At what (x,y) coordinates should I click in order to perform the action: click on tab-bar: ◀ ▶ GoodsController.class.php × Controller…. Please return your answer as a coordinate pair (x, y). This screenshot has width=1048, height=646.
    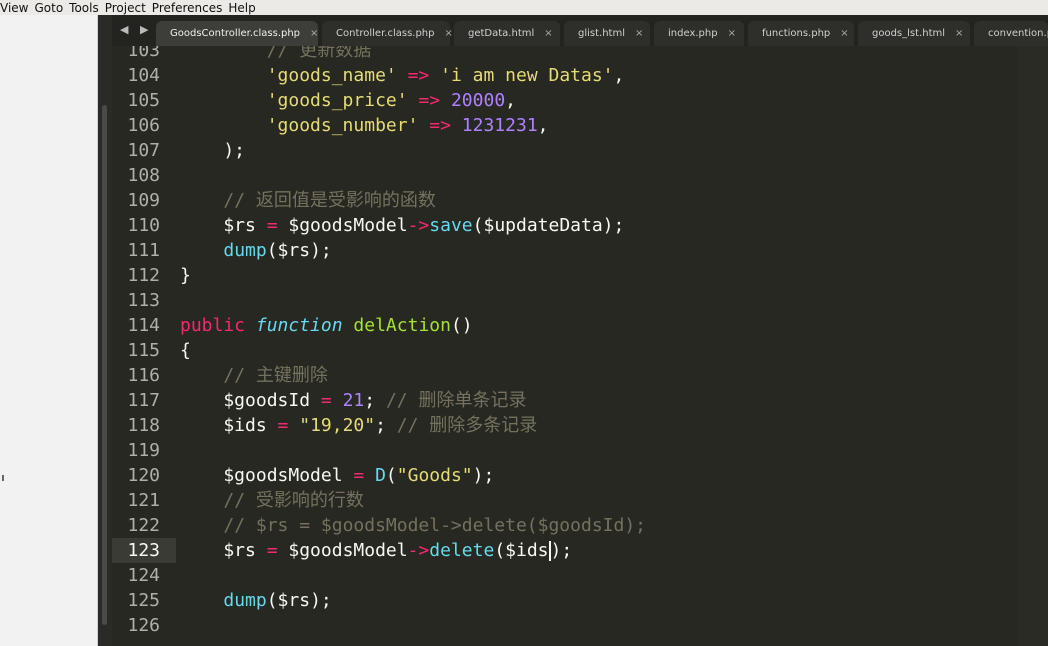
    Looking at the image, I should click on (580, 30).